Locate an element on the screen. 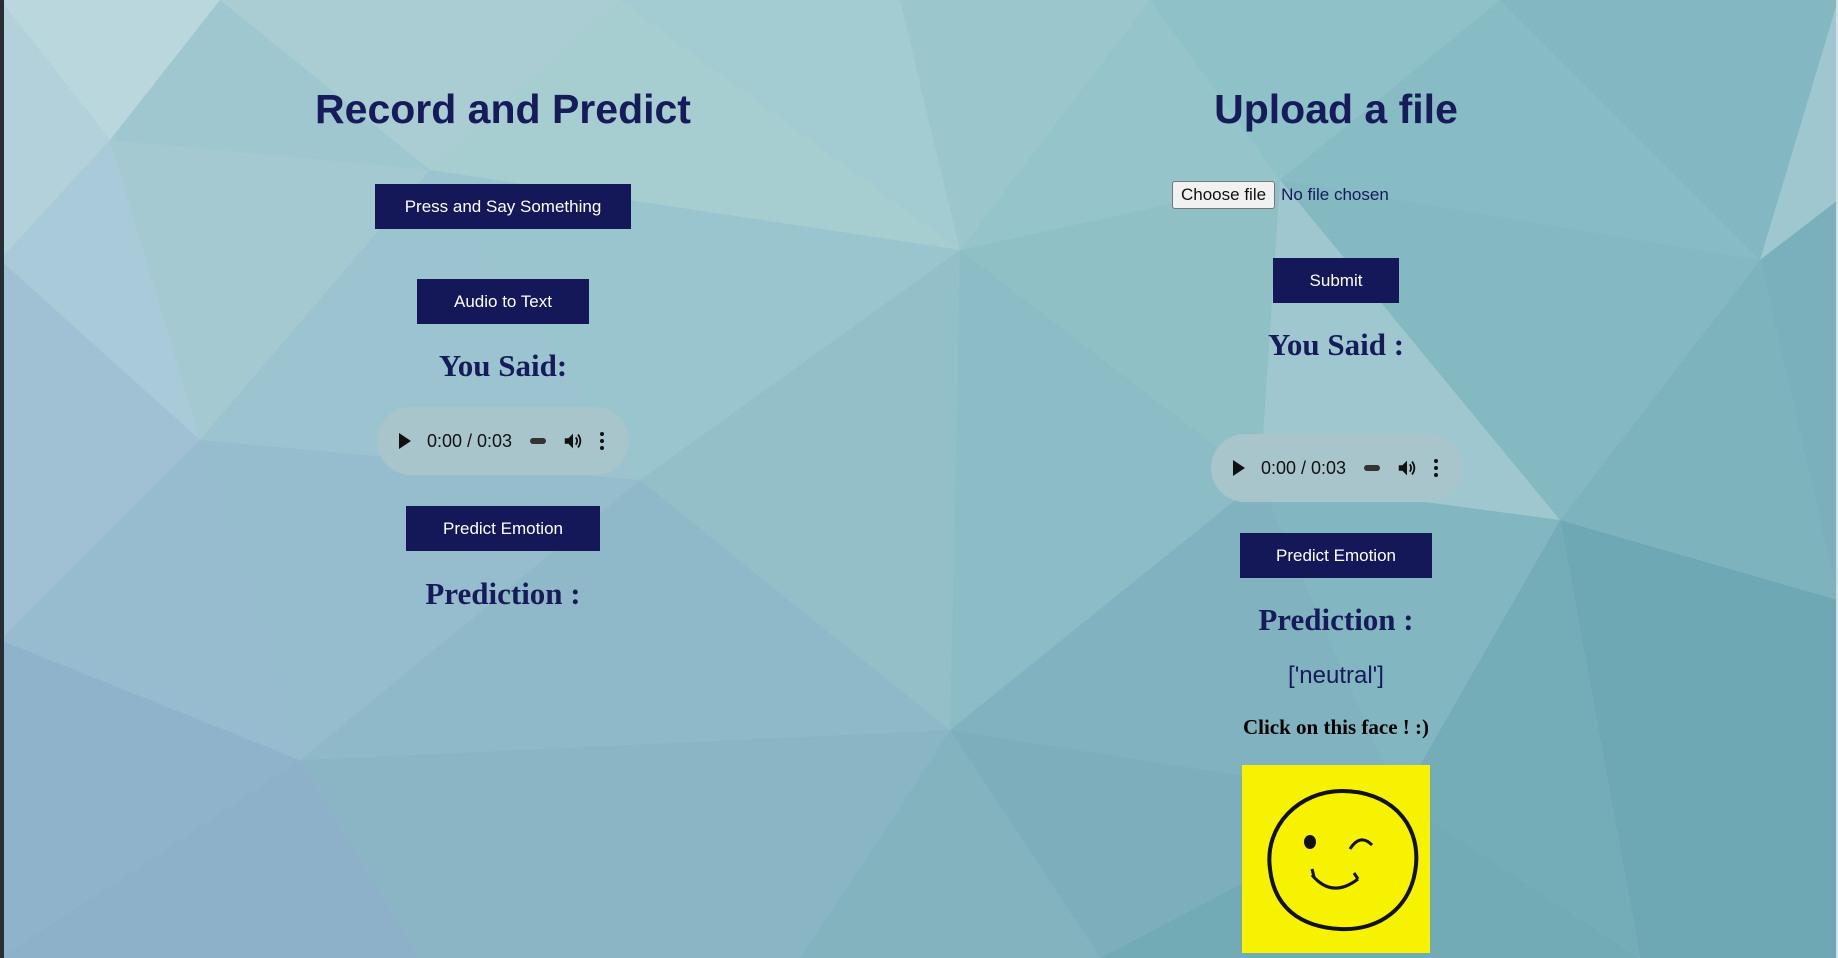  upload-title: Upload a file is located at coordinates (1336, 109).